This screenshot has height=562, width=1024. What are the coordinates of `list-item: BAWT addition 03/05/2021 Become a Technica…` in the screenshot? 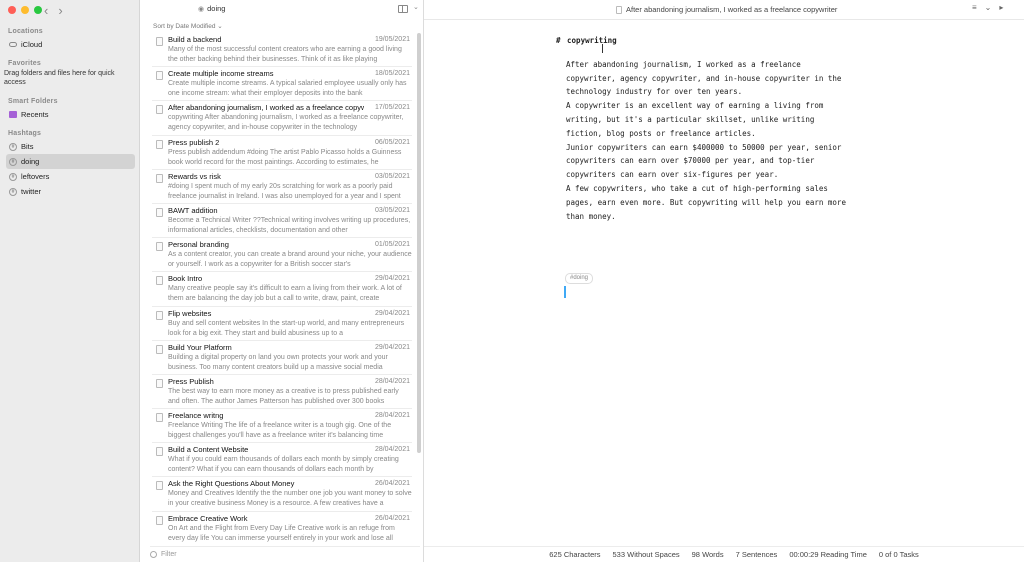 It's located at (282, 221).